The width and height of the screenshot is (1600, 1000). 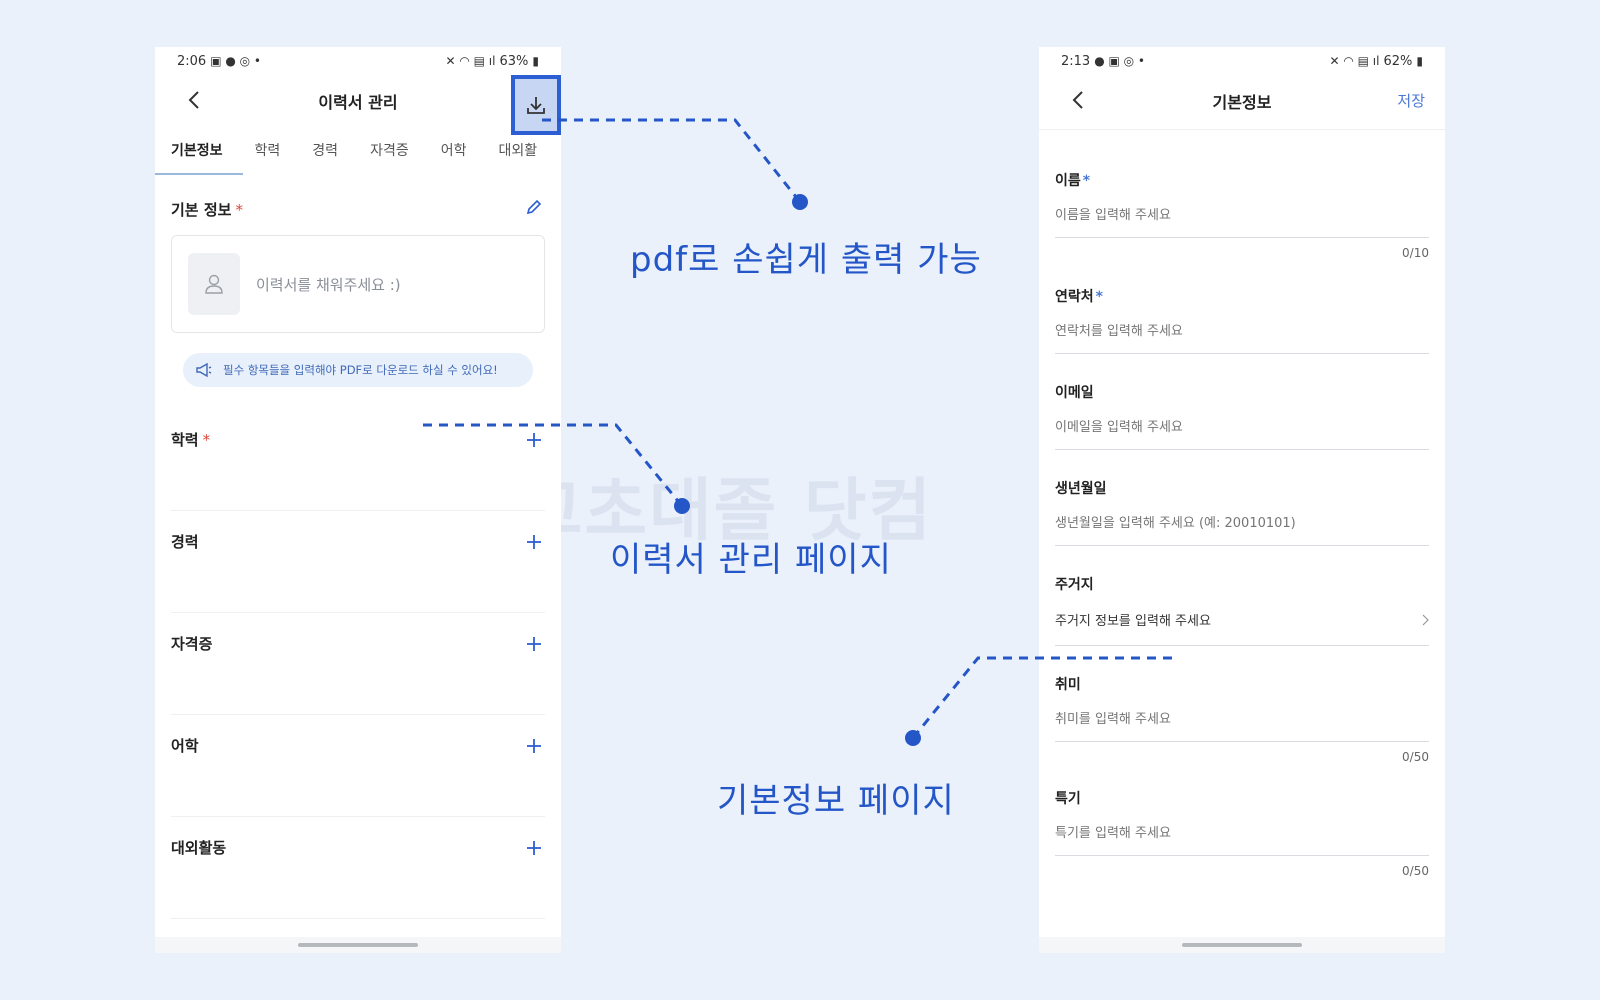 What do you see at coordinates (1242, 531) in the screenshot?
I see `birthdate-input` at bounding box center [1242, 531].